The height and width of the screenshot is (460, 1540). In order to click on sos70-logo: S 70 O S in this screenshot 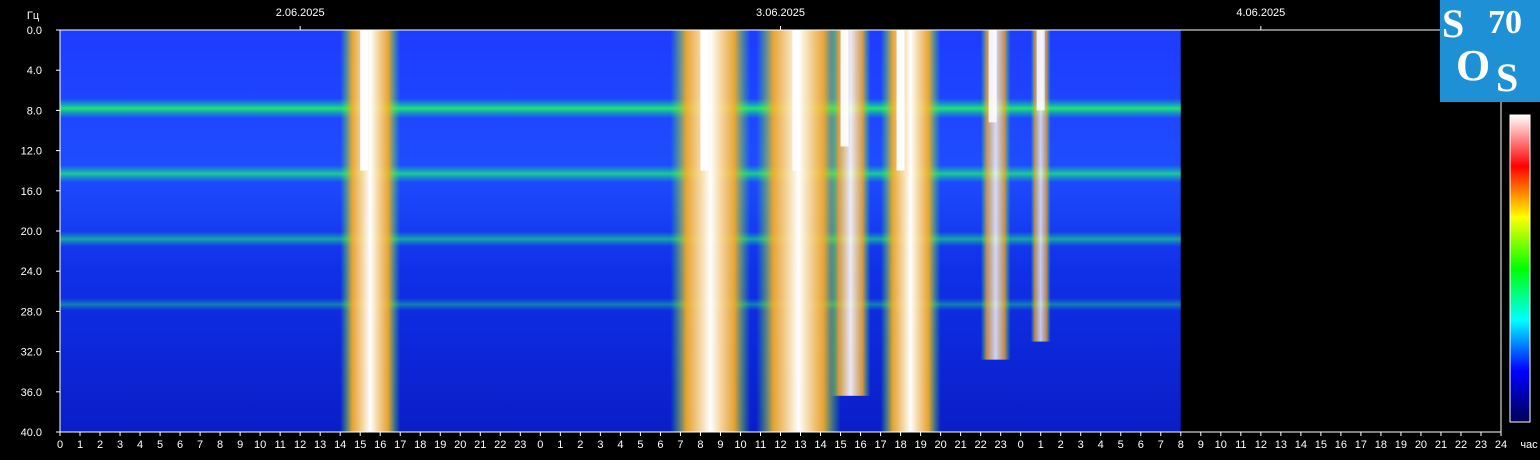, I will do `click(1490, 51)`.